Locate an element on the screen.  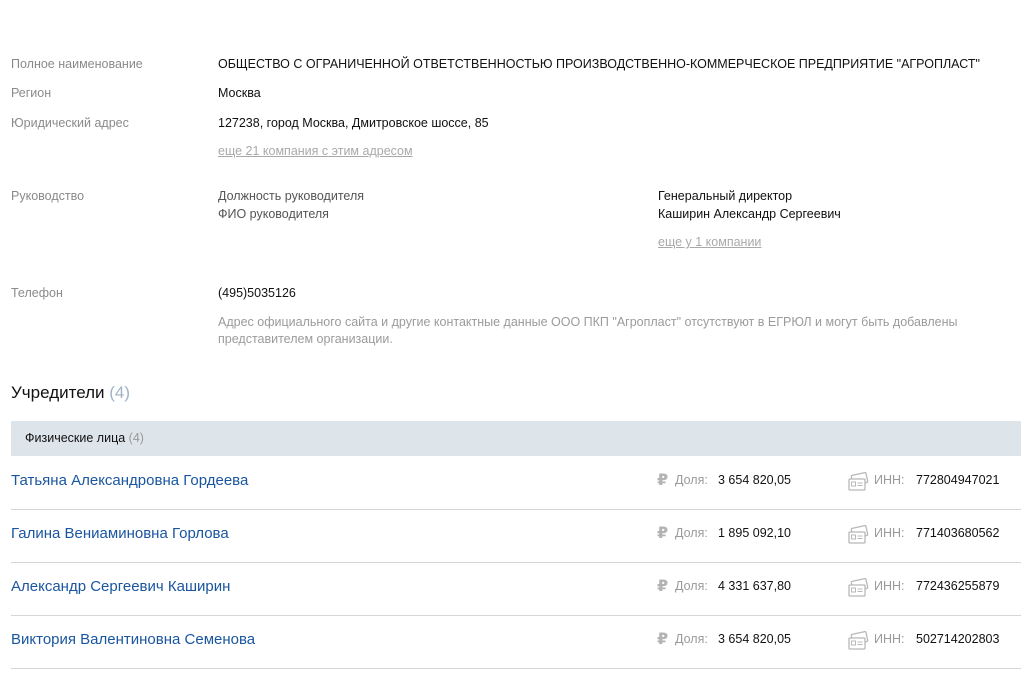
individuals-label: Физические лица is located at coordinates (75, 438).